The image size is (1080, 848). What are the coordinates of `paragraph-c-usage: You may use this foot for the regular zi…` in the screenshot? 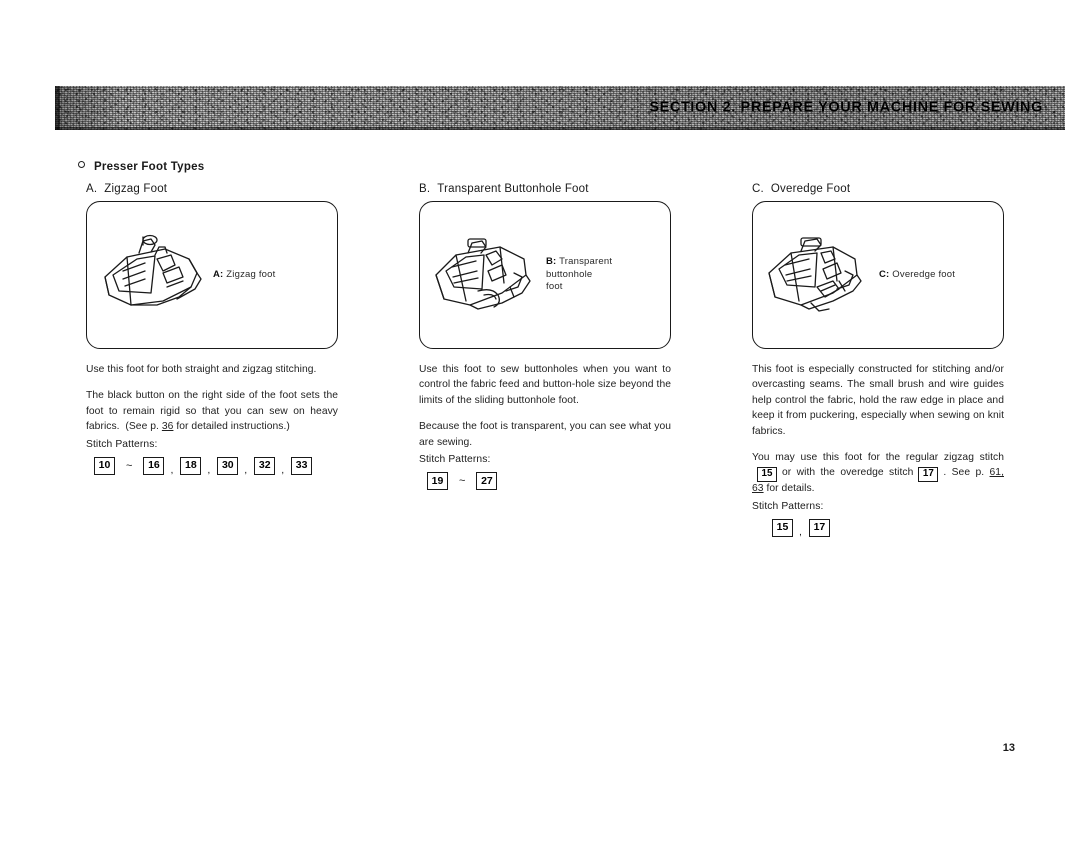 It's located at (878, 473).